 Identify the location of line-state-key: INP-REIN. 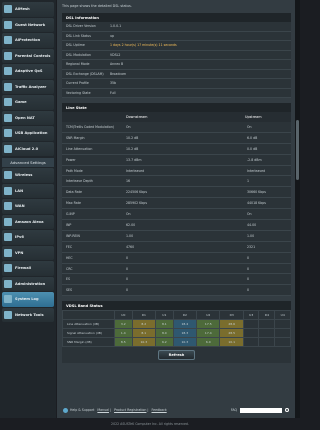
(73, 235).